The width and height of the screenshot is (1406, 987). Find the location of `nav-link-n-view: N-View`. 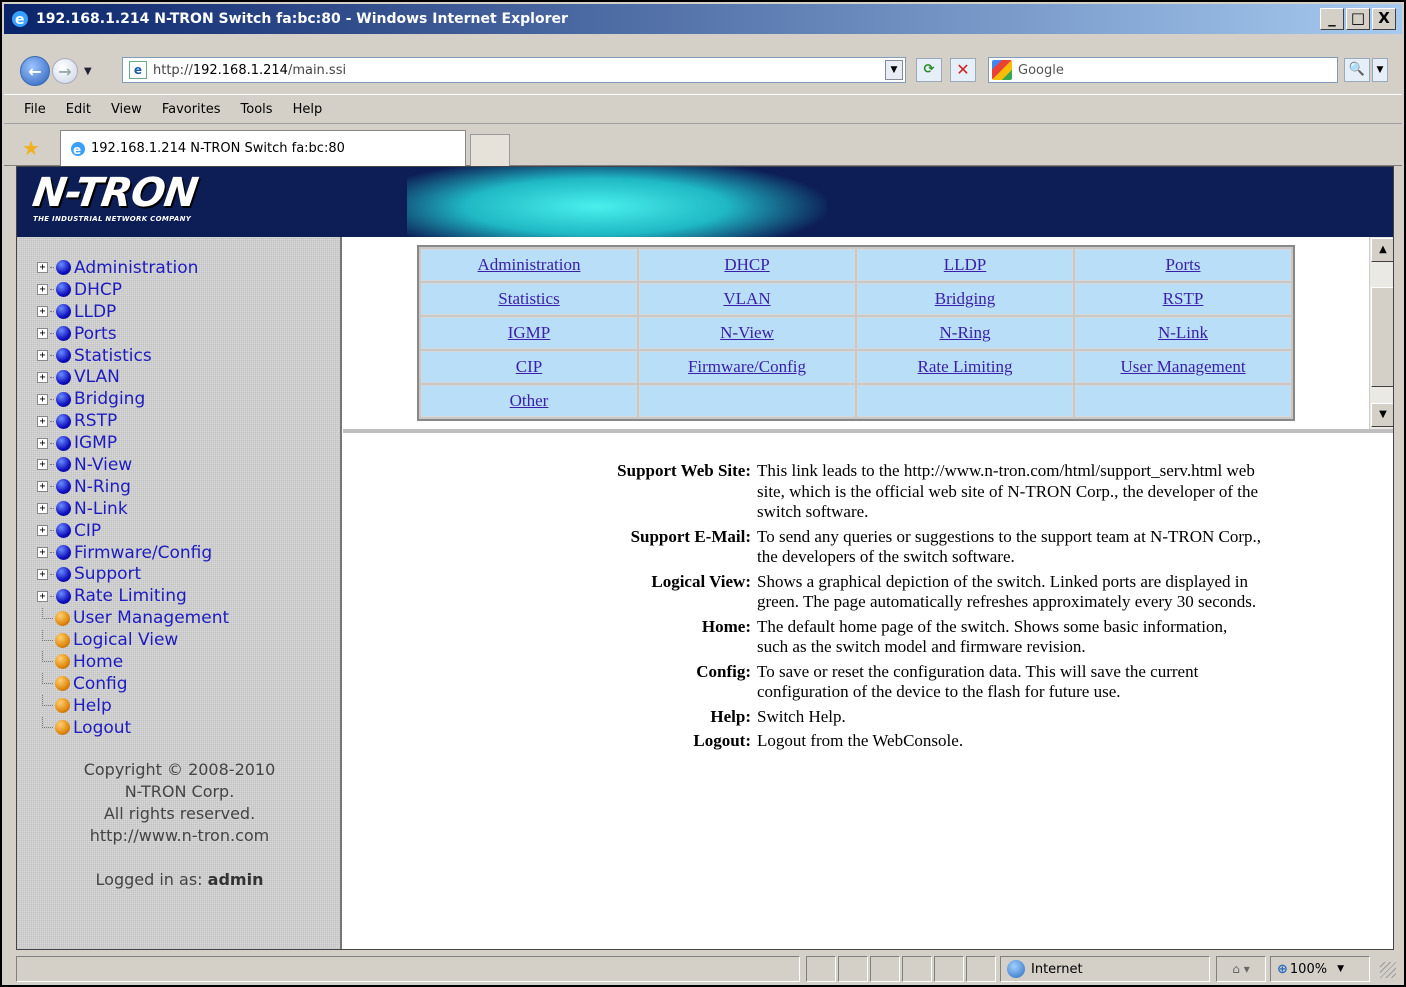

nav-link-n-view: N-View is located at coordinates (747, 332).